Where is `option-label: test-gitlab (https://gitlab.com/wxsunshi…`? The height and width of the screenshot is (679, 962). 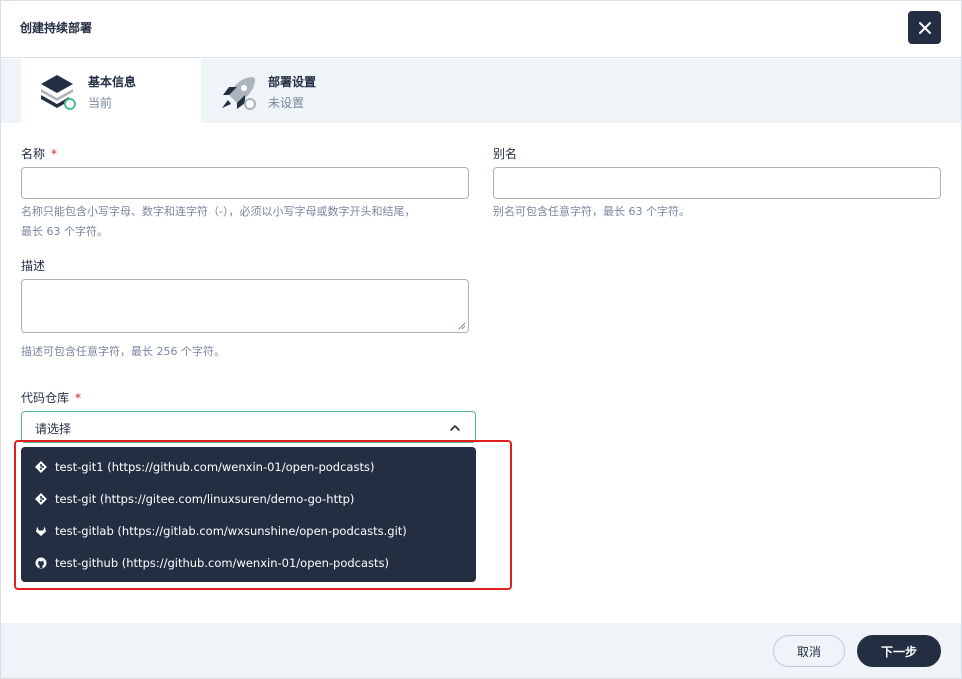
option-label: test-gitlab (https://gitlab.com/wxsunshi… is located at coordinates (231, 531).